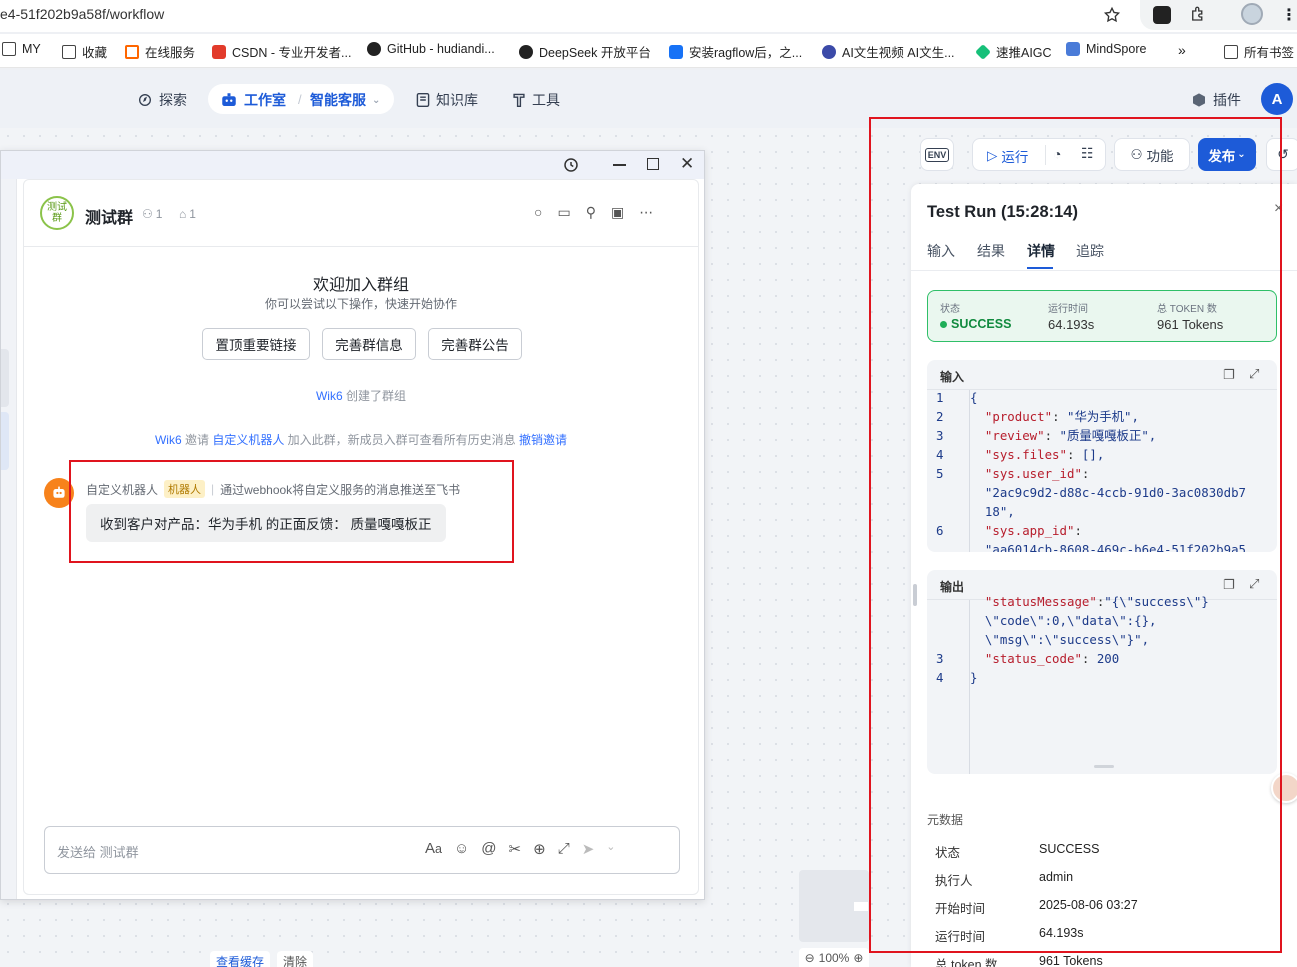  Describe the element at coordinates (295, 959) in the screenshot. I see `clear-button: 清除` at that location.